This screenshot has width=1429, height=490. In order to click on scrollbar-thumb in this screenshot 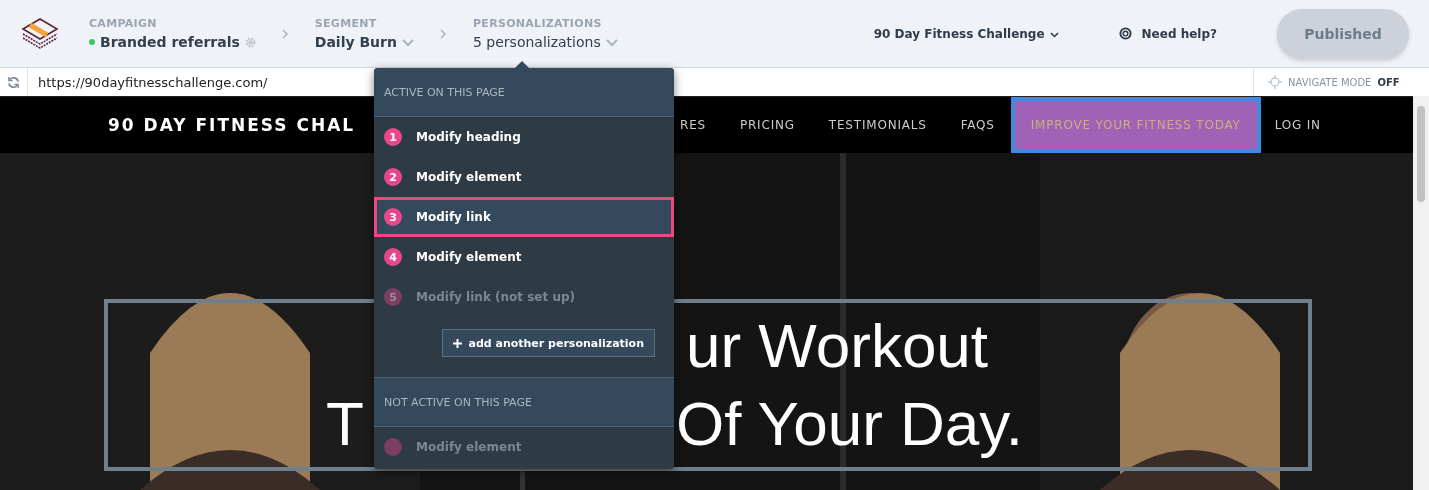, I will do `click(1421, 154)`.